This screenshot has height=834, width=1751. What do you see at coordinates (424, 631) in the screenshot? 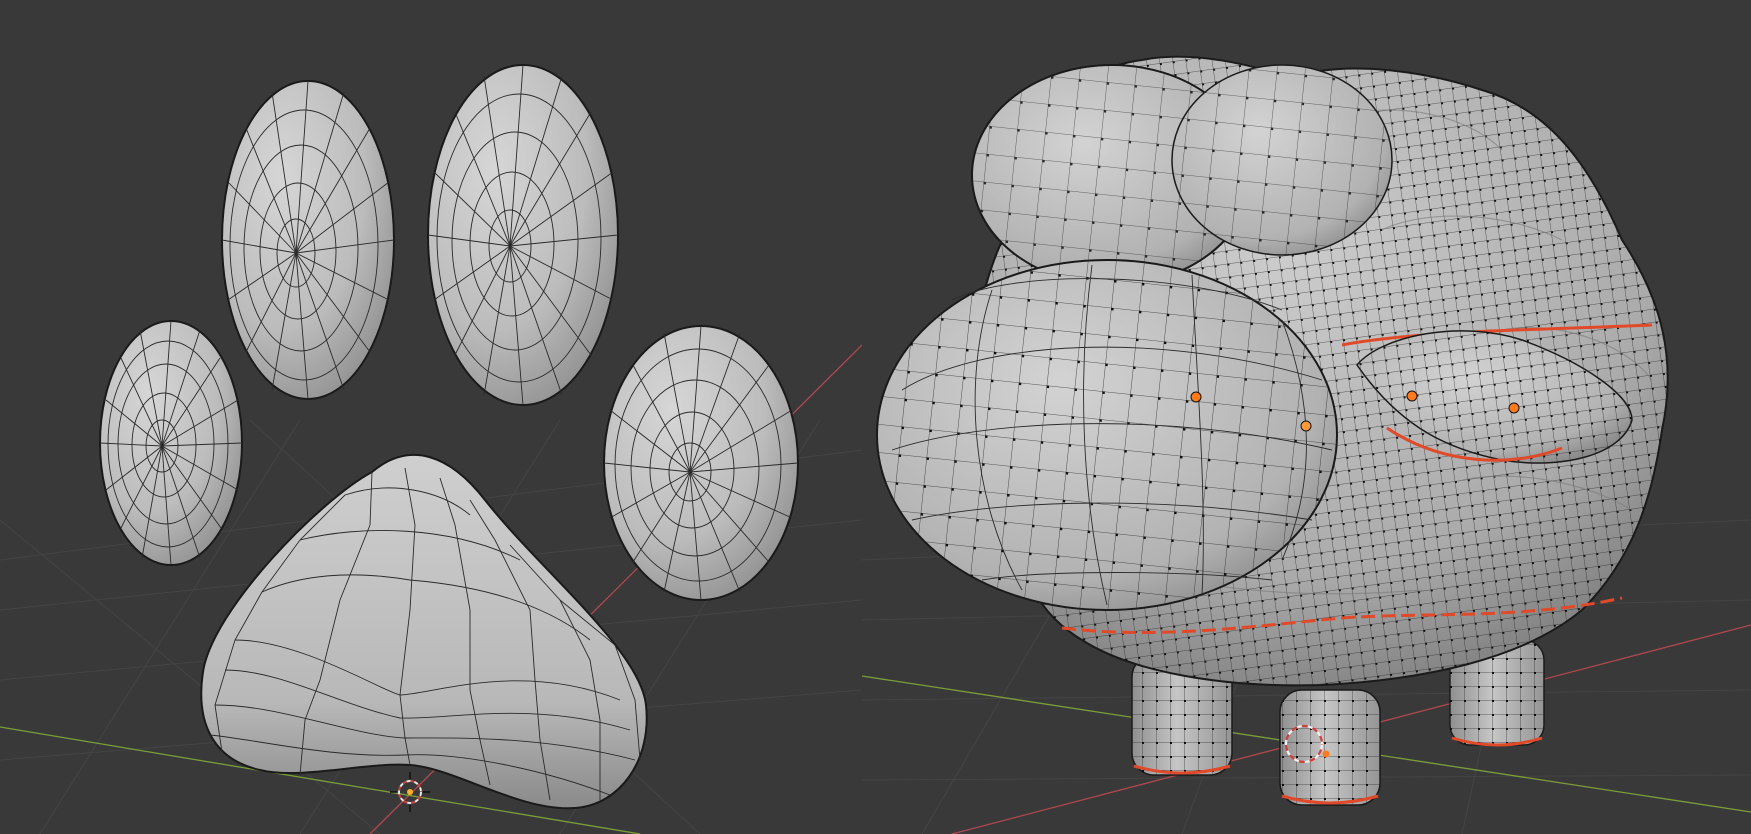
I see `main-pad` at bounding box center [424, 631].